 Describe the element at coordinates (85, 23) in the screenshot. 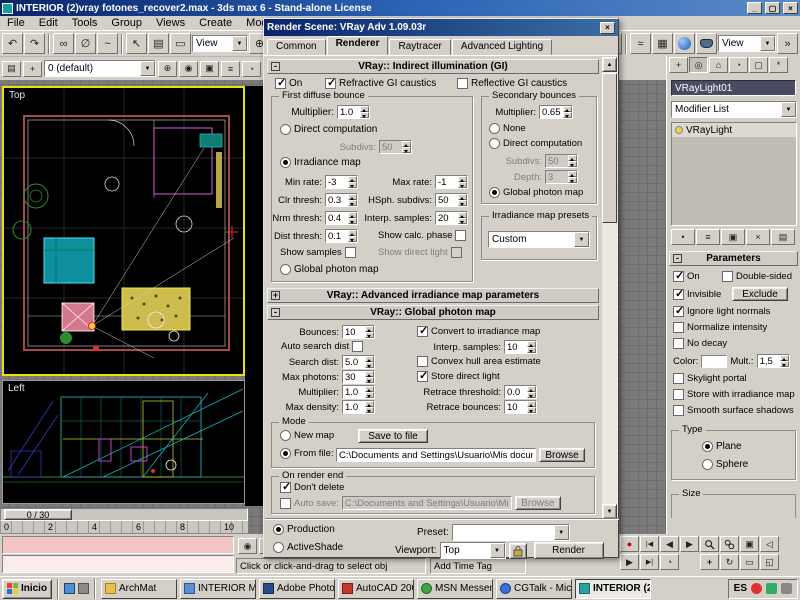

I see `menu-tools: Tools` at that location.